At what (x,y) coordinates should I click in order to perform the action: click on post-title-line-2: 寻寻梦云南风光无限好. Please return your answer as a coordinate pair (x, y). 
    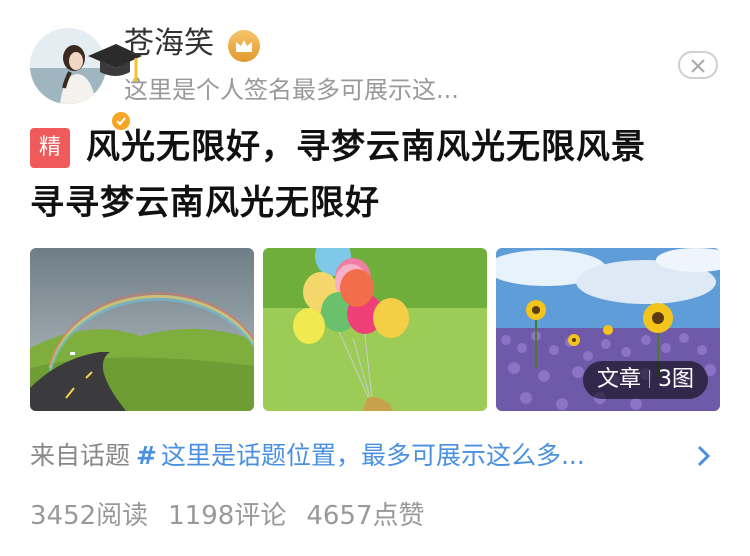
    Looking at the image, I should click on (205, 203).